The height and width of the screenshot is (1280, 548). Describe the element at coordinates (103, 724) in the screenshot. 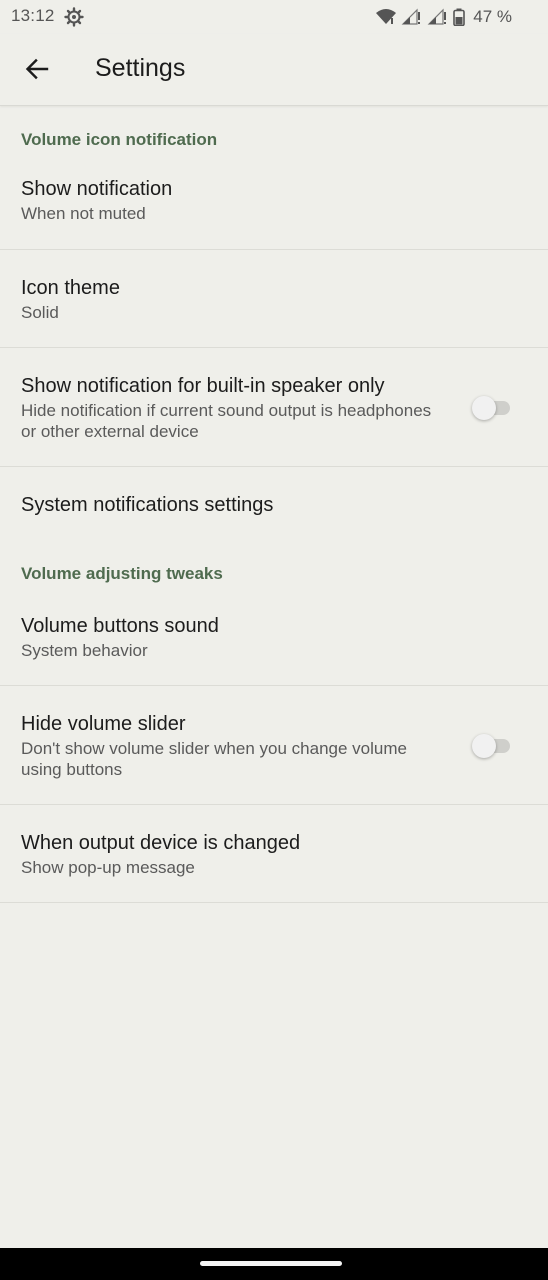

I see `pref-title: Hide volume slider` at that location.